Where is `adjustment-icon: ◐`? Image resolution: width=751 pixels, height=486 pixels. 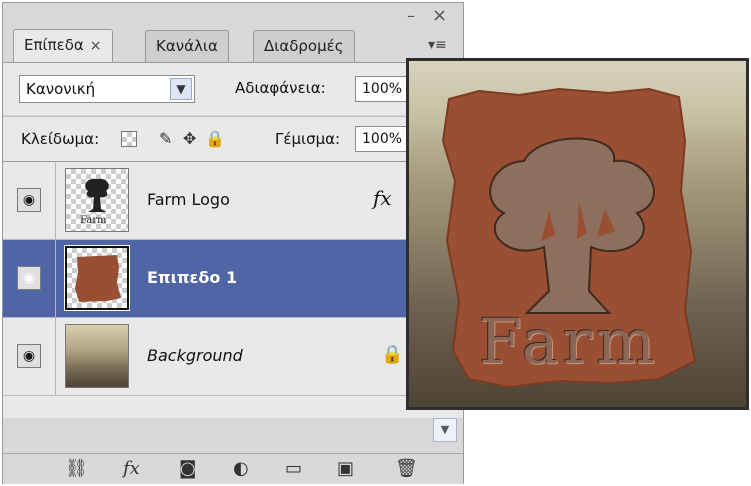 adjustment-icon: ◐ is located at coordinates (241, 468).